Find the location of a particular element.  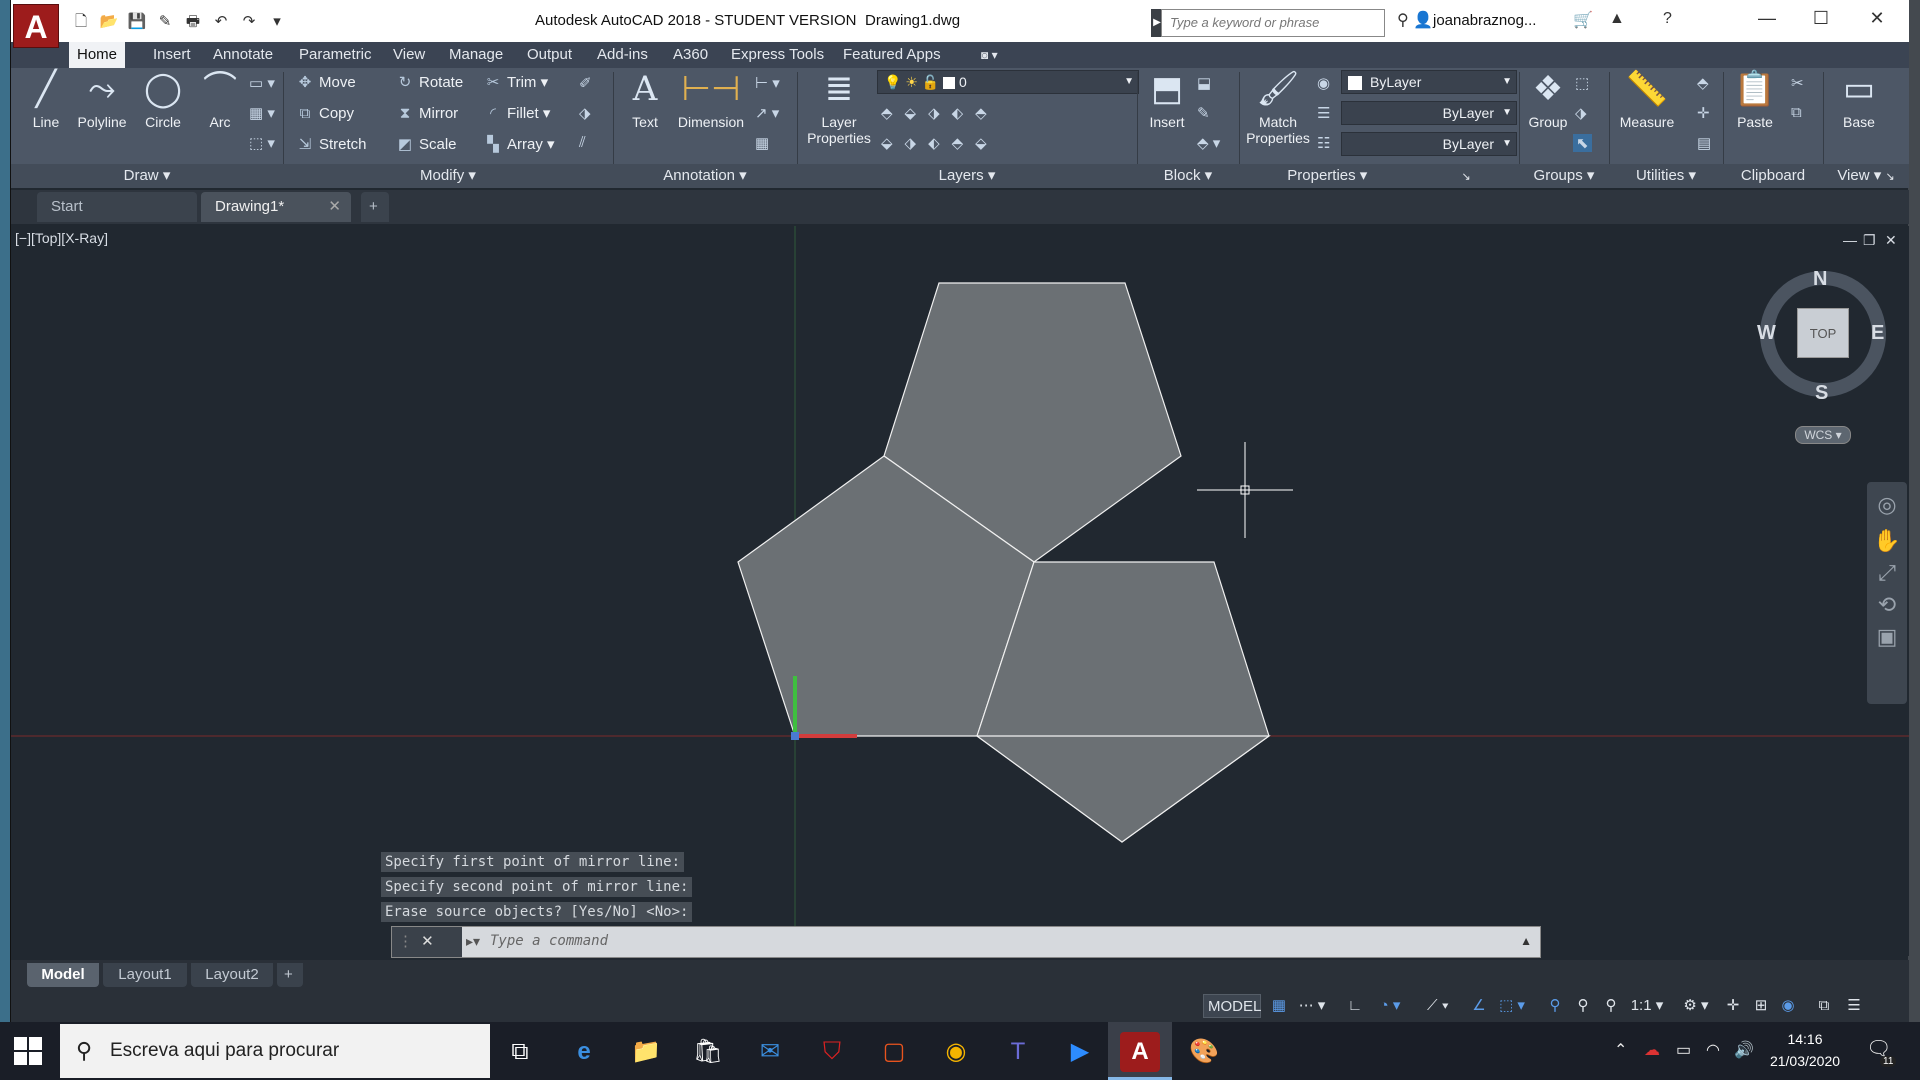

polar-icon: ◔ ▾ is located at coordinates (1390, 1006).